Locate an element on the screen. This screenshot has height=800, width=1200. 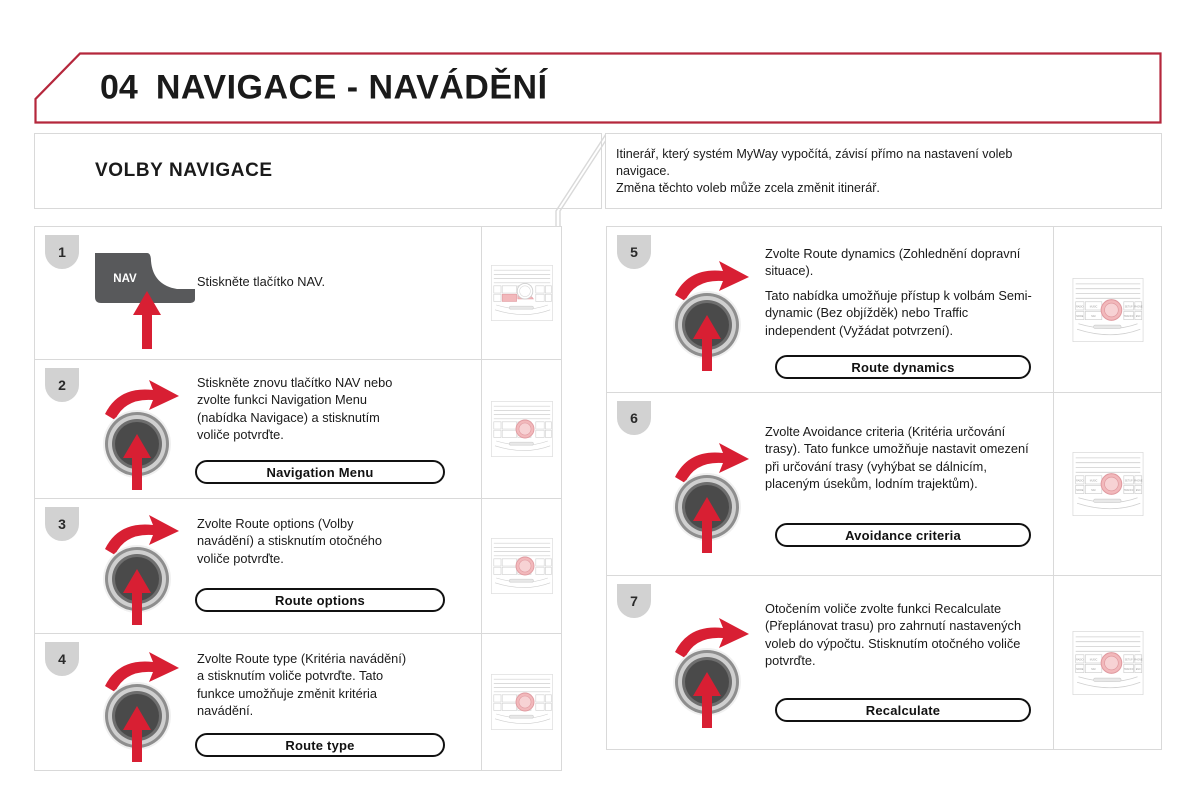
section-title: VOLBY NAVIGACE is located at coordinates (184, 170).